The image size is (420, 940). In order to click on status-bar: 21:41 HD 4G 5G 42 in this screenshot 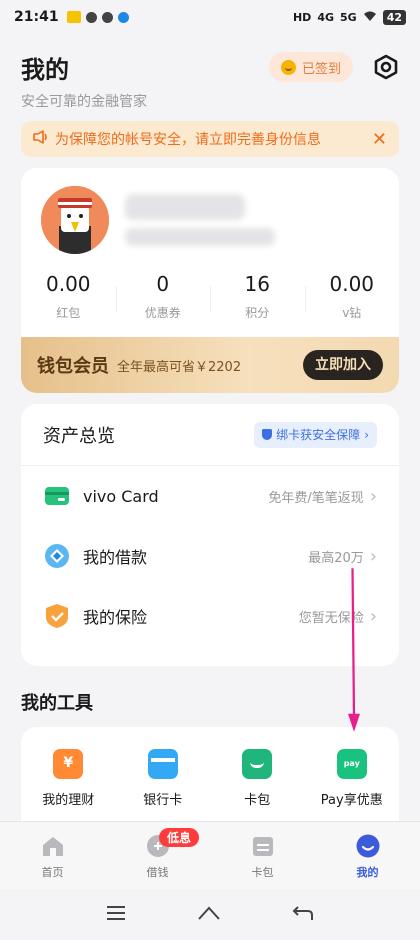, I will do `click(210, 17)`.